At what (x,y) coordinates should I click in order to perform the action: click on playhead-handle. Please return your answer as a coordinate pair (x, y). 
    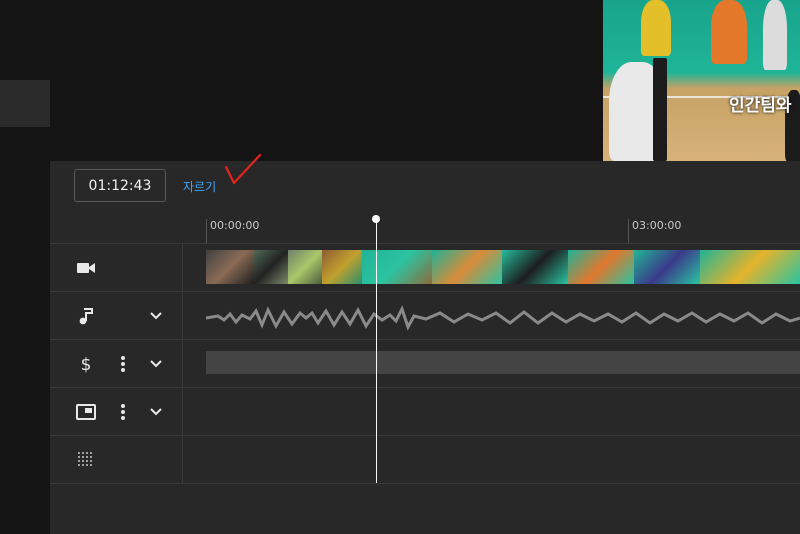
    Looking at the image, I should click on (376, 219).